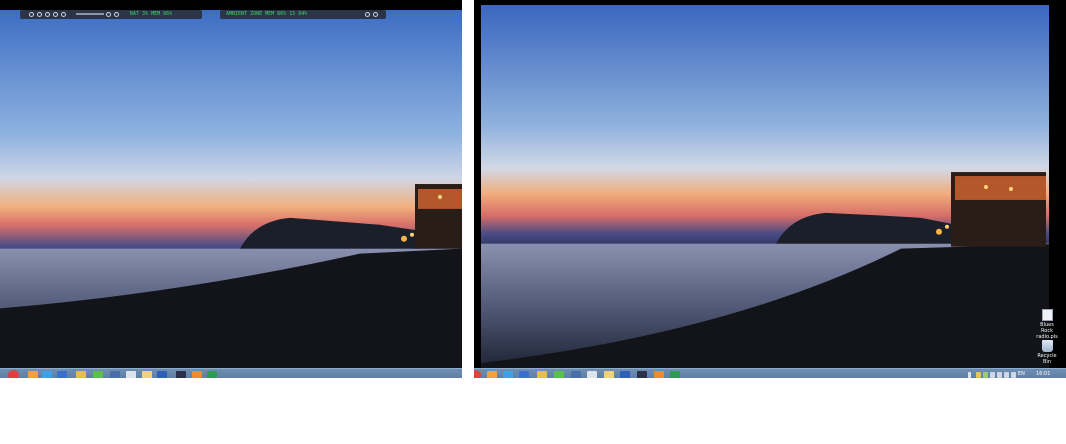  What do you see at coordinates (770, 373) in the screenshot?
I see `taskbar-right: EN 16:01` at bounding box center [770, 373].